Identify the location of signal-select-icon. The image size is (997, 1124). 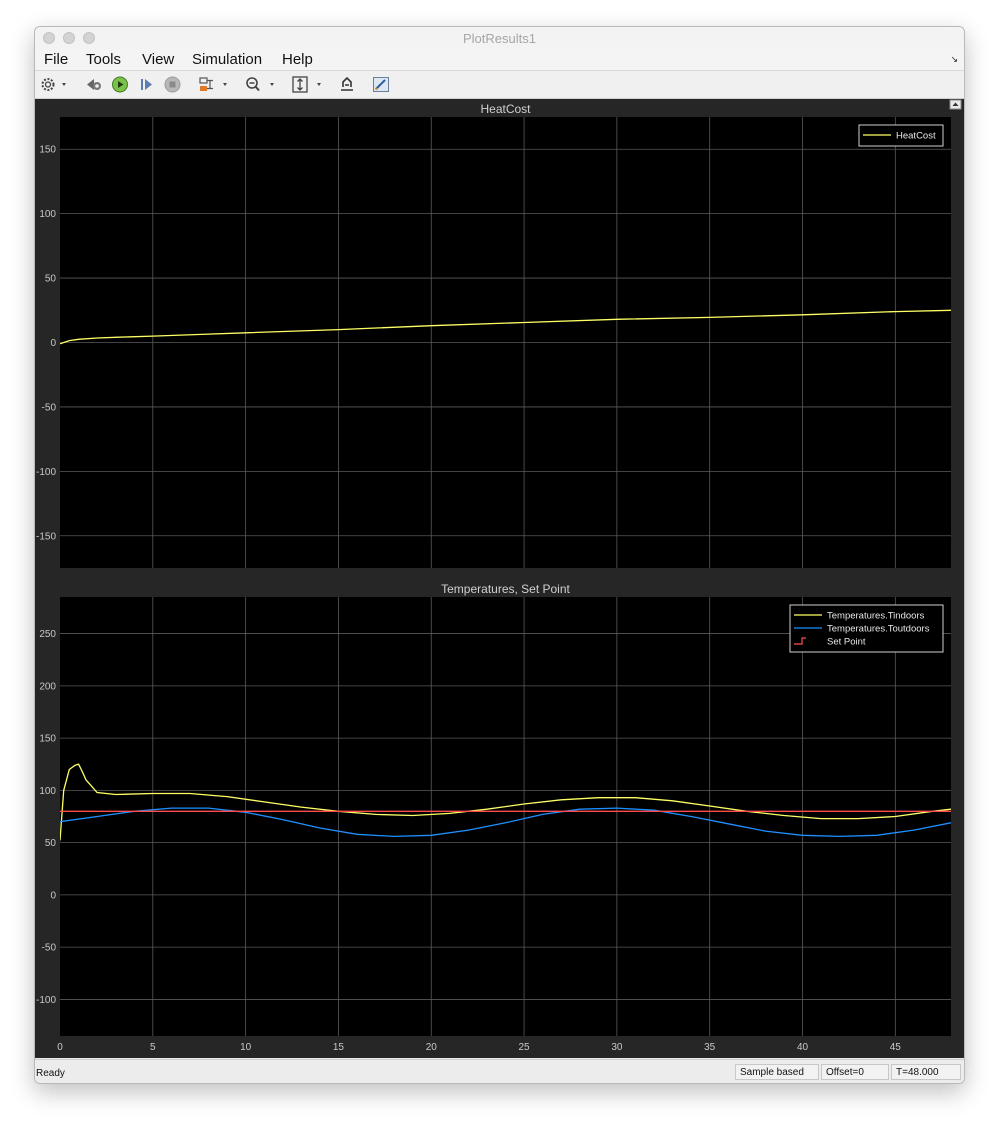
(214, 84).